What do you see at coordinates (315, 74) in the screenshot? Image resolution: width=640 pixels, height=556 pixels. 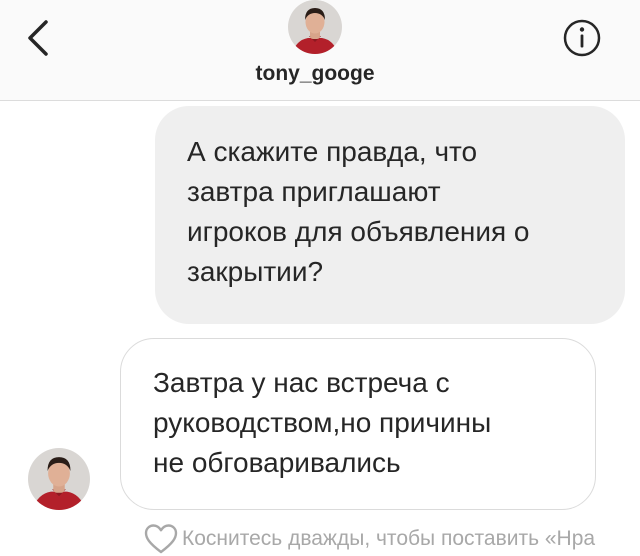 I see `conversation-username: tony_googe` at bounding box center [315, 74].